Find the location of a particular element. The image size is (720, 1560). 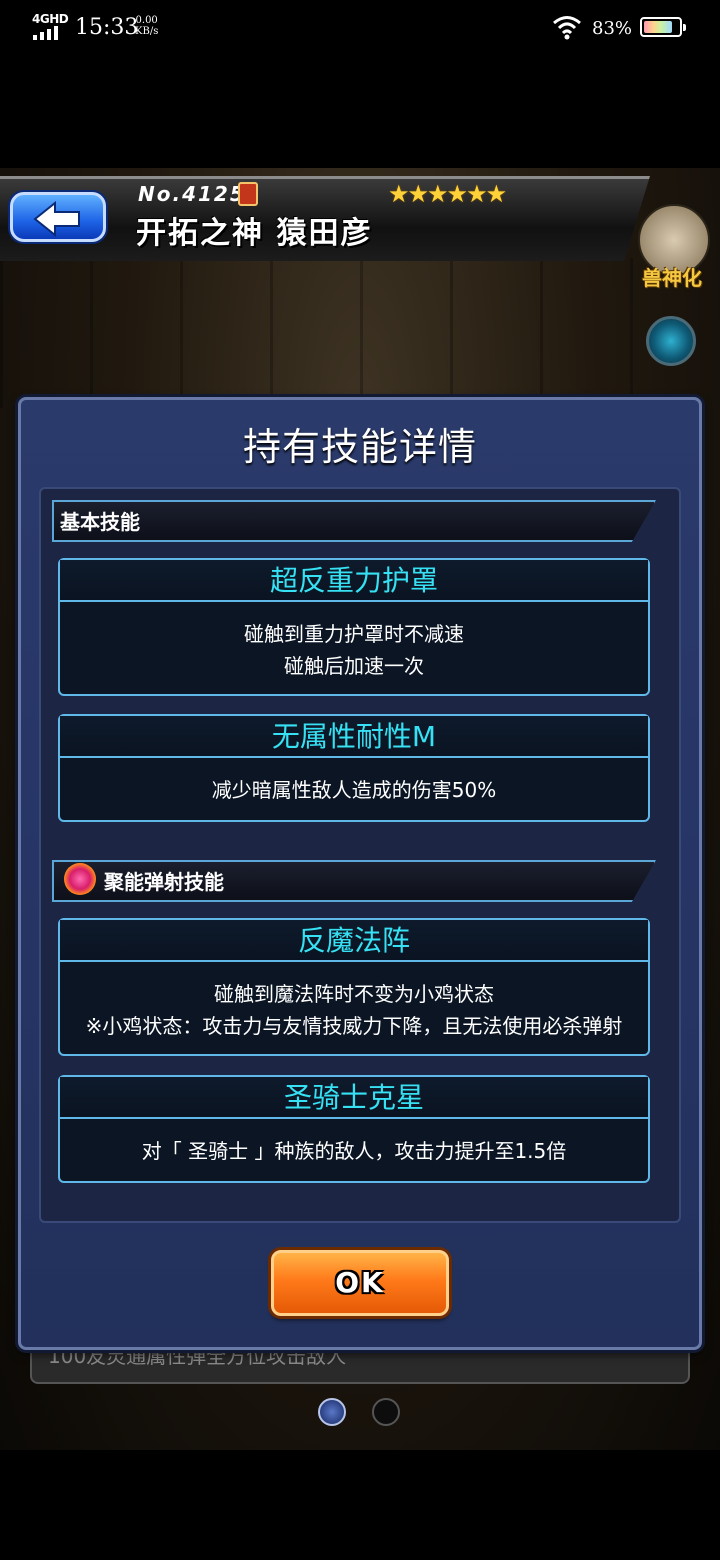

skill-desc-line: 对「 圣骑士 」种族的敌人，攻击力提升至1.5倍 is located at coordinates (354, 1151).